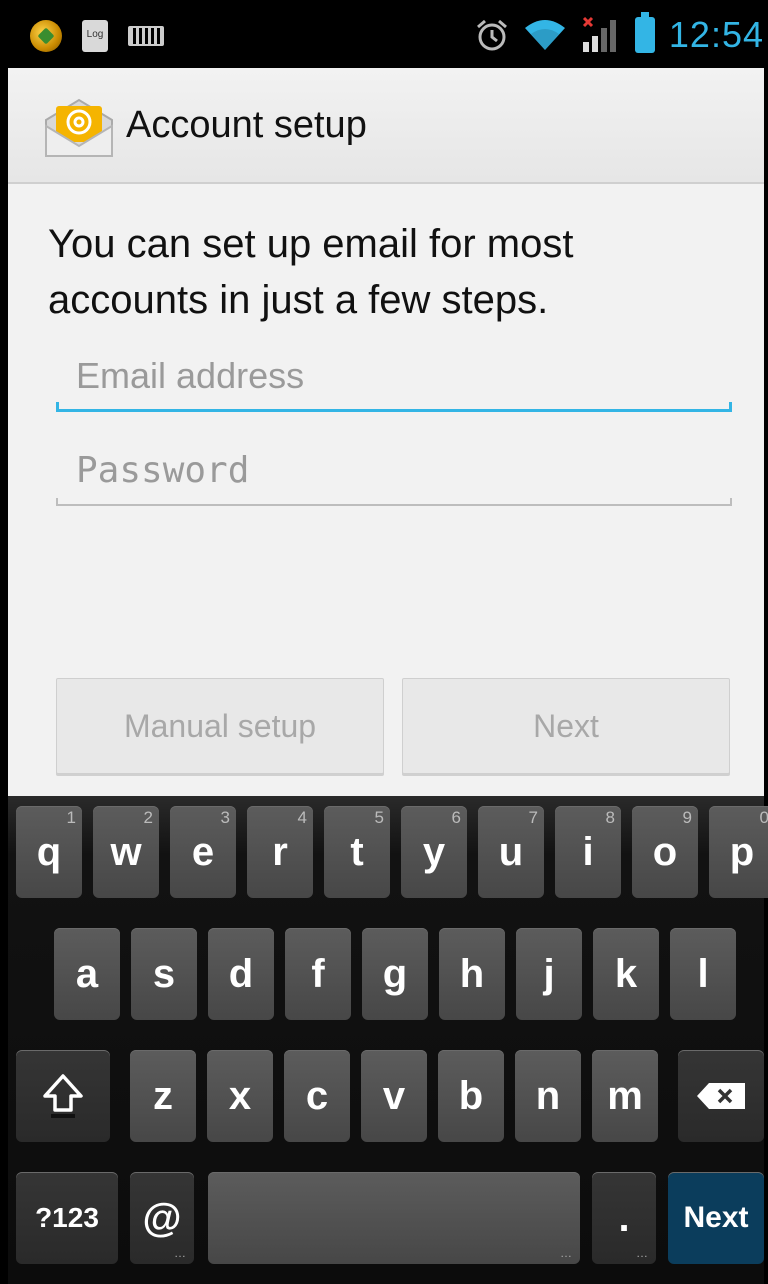  What do you see at coordinates (220, 726) in the screenshot?
I see `manual-setup-button: Manual setup` at bounding box center [220, 726].